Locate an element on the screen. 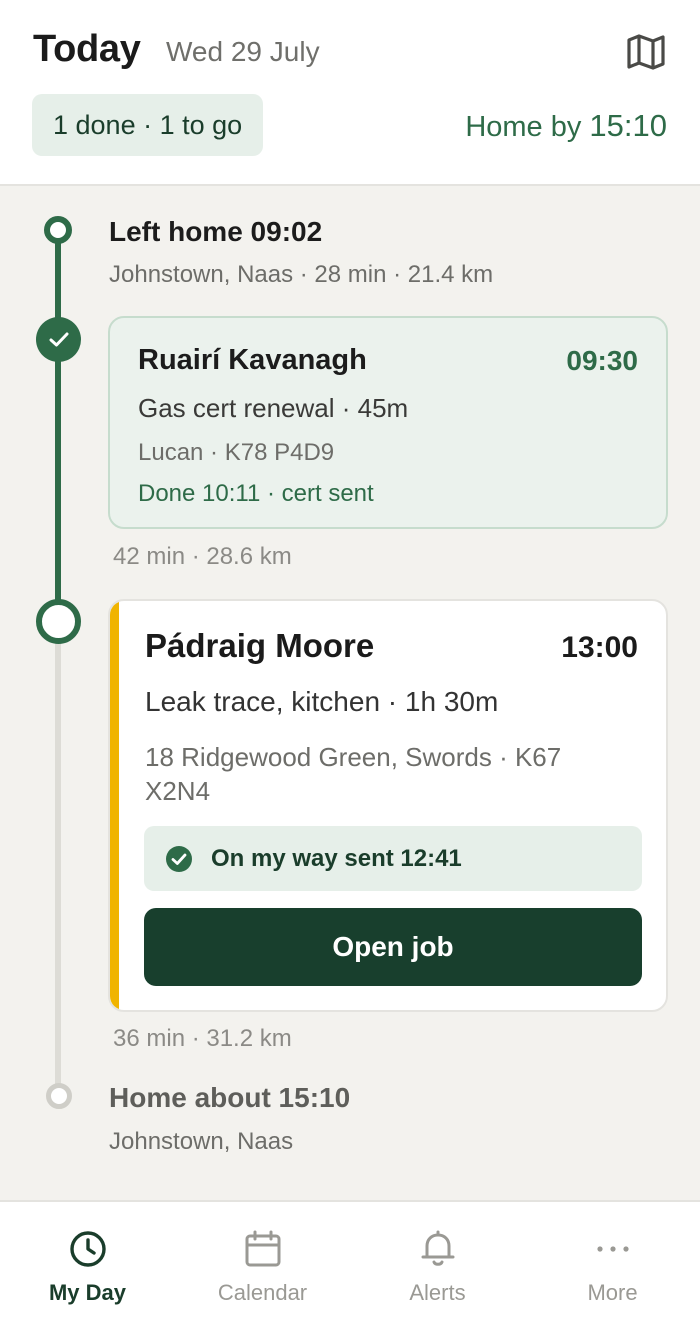 This screenshot has height=1322, width=700. home-by-label: Home by is located at coordinates (523, 127).